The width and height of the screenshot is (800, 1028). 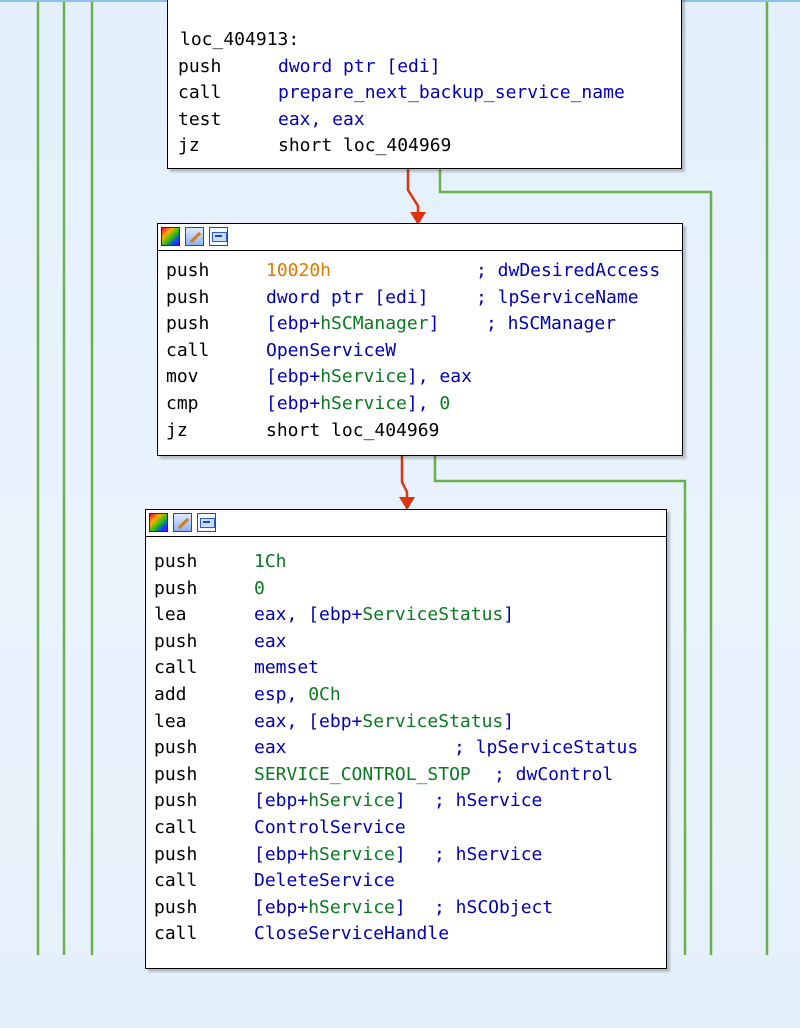 I want to click on asm-line: call DeleteService, so click(x=408, y=881).